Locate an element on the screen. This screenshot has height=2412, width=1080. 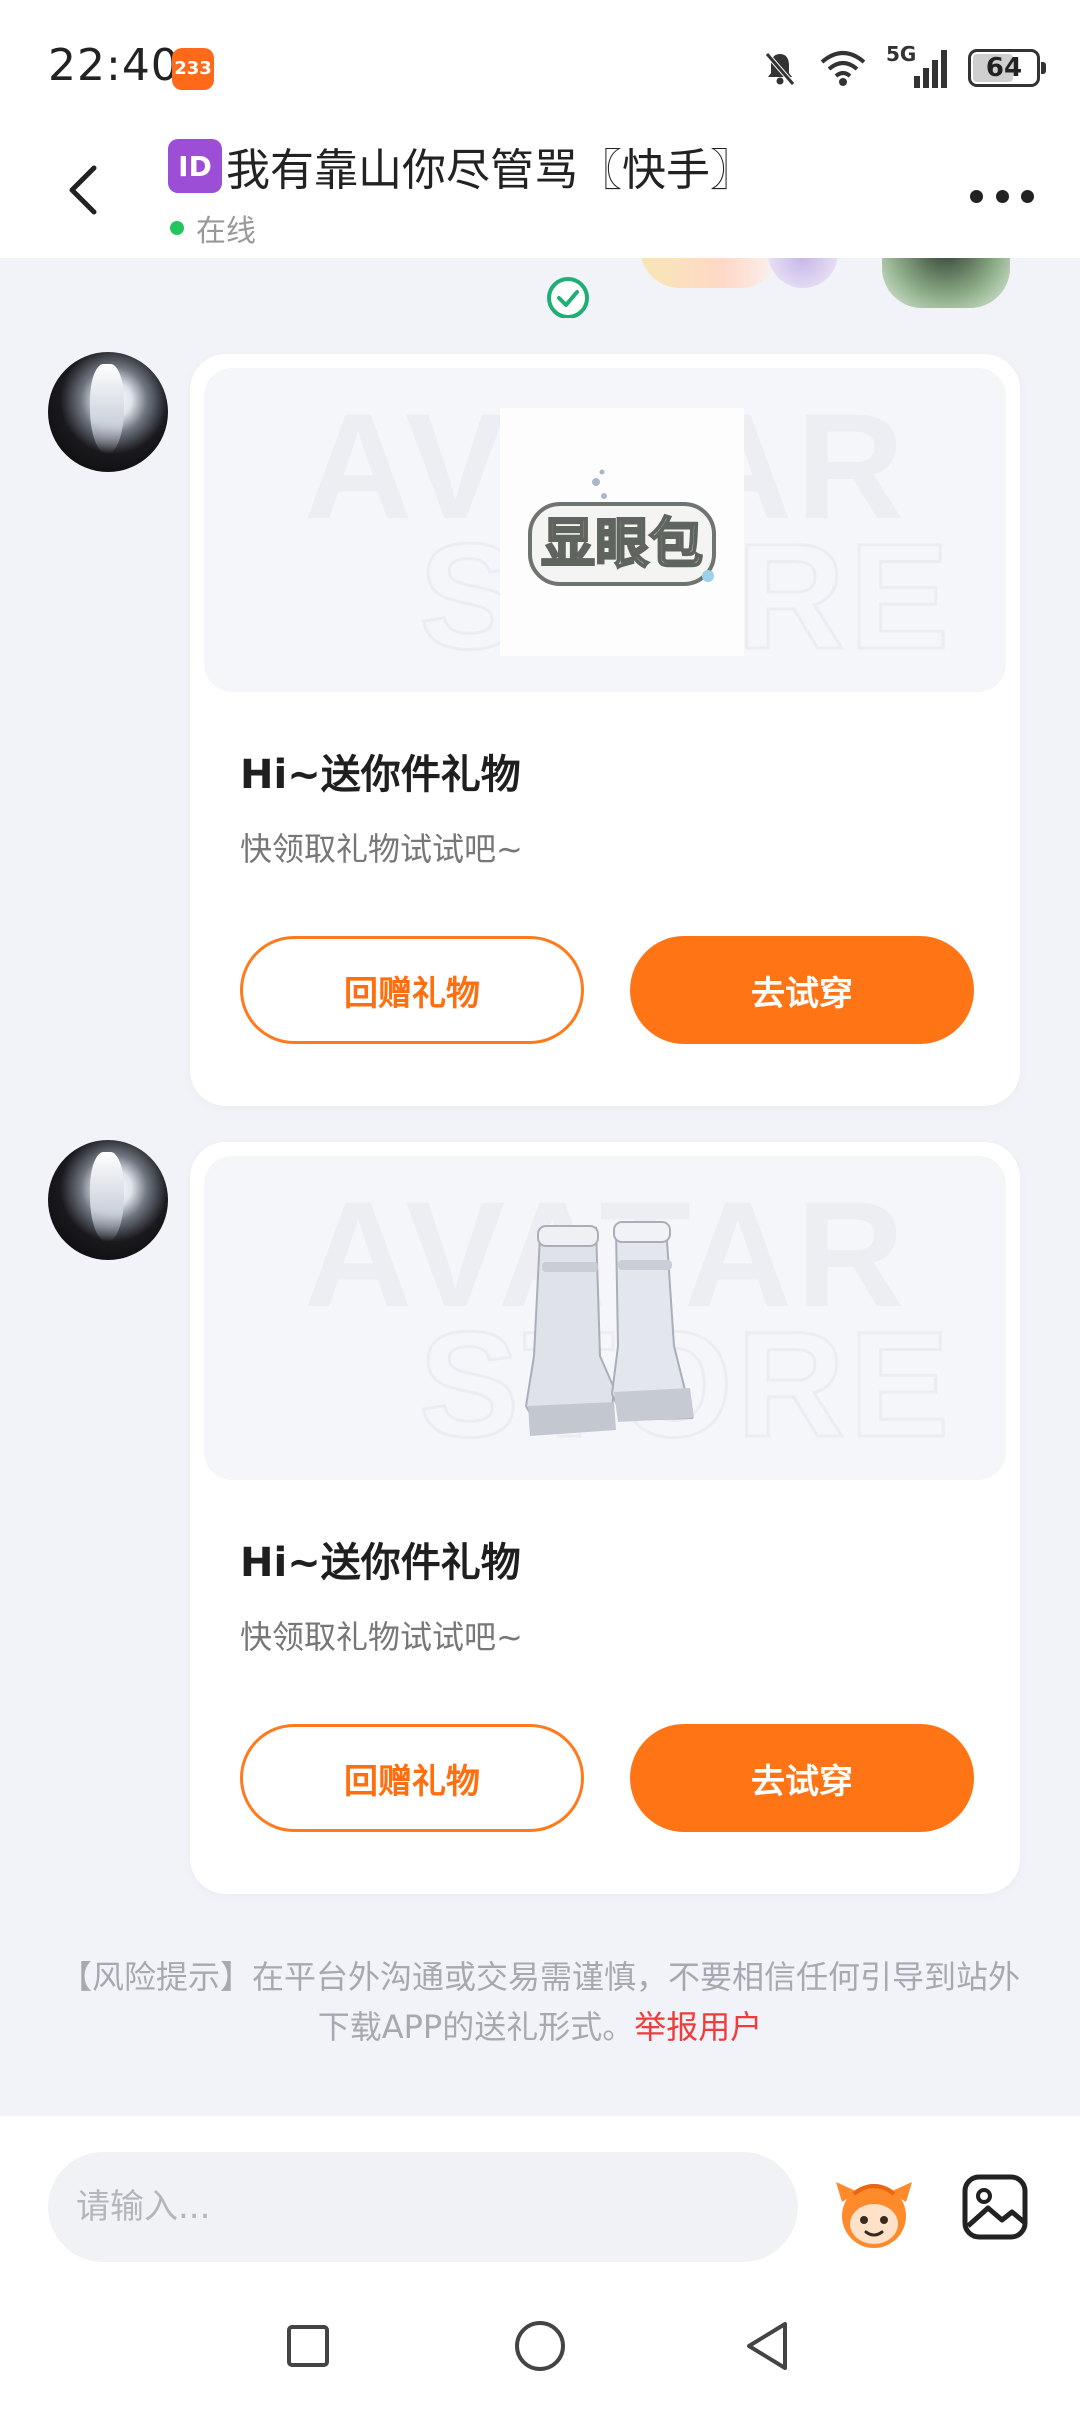
nav-back-button is located at coordinates (768, 2346).